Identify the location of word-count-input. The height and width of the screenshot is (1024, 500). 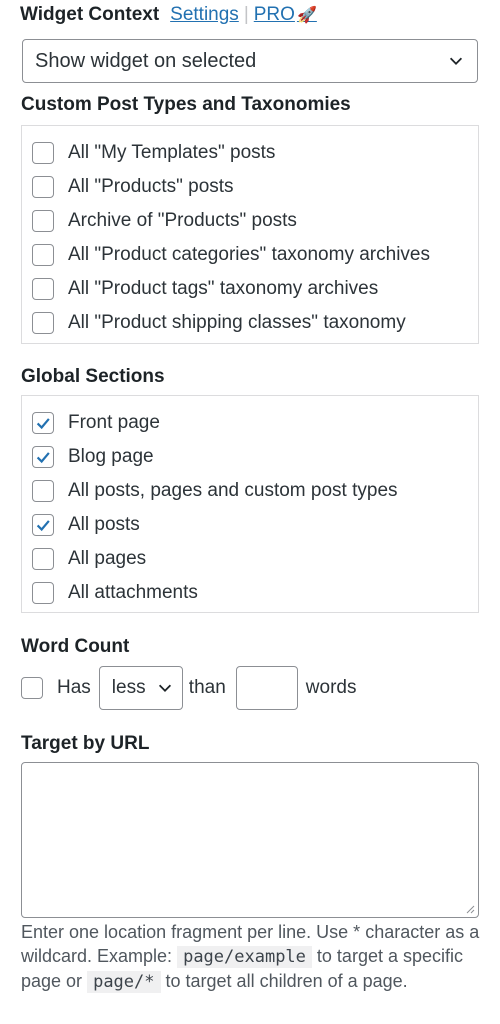
(266, 688).